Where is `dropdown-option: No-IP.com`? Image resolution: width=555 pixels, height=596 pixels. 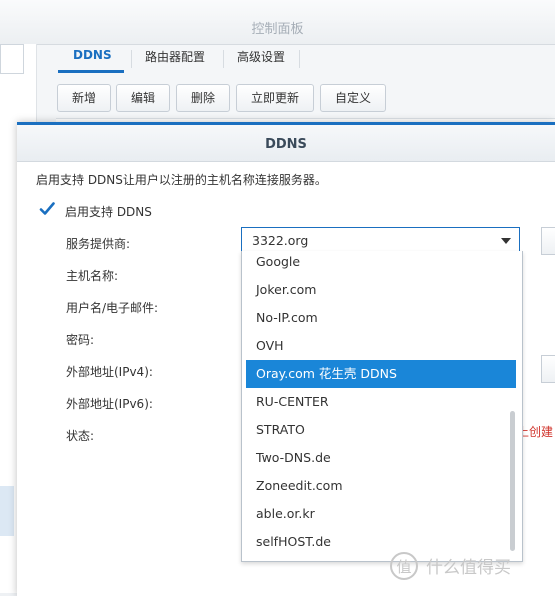 dropdown-option: No-IP.com is located at coordinates (381, 318).